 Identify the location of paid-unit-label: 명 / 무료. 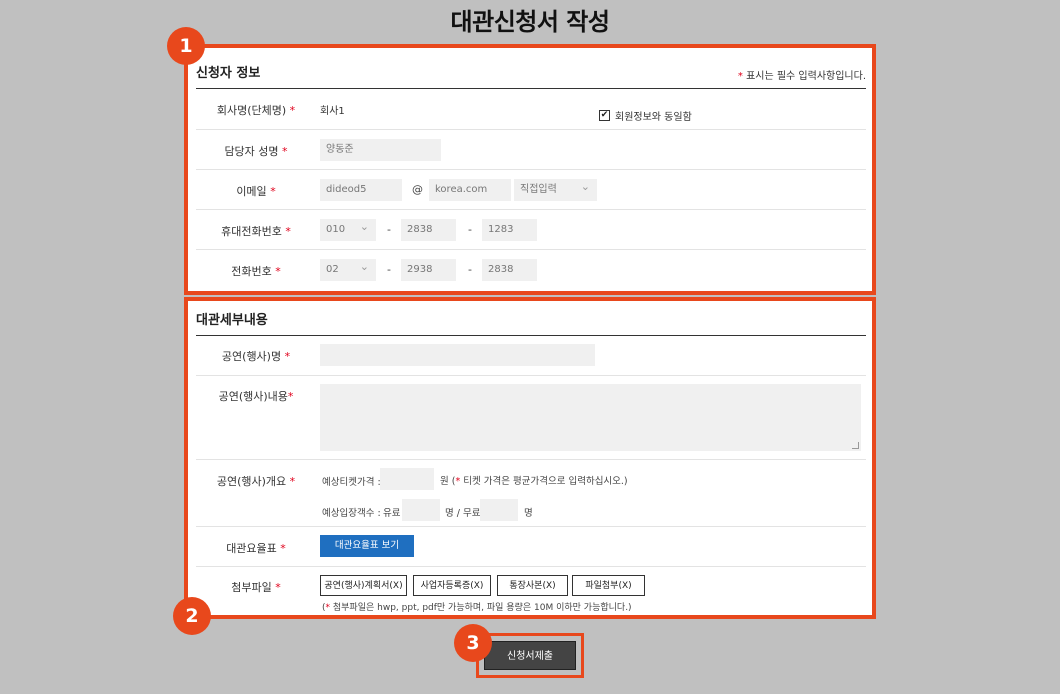
(463, 513).